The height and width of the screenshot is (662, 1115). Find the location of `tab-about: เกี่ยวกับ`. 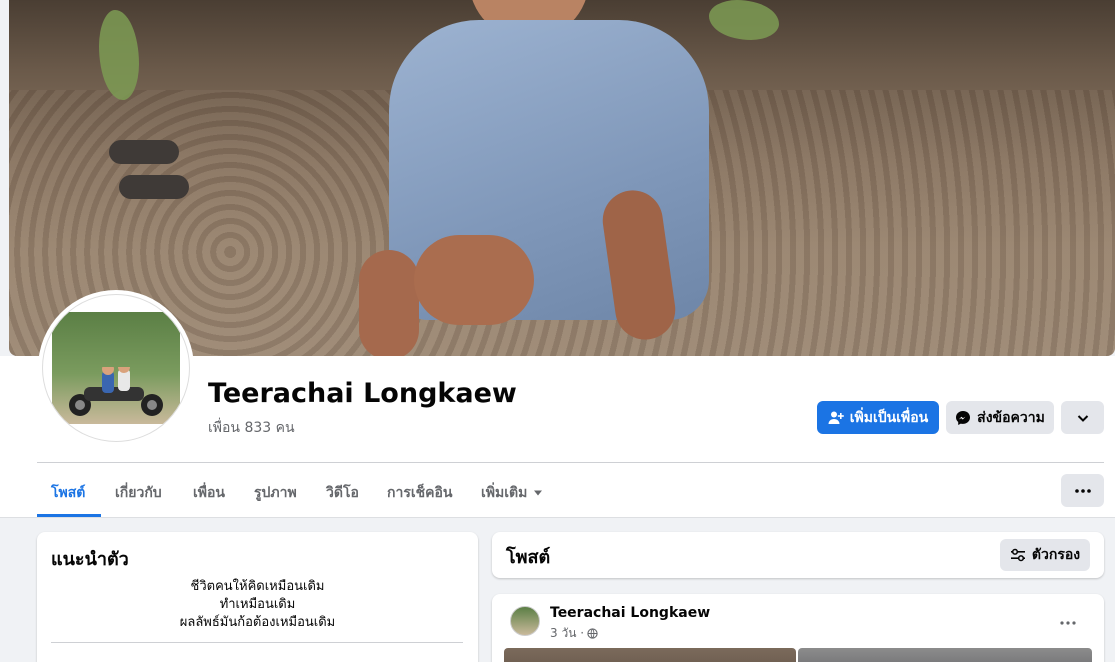

tab-about: เกี่ยวกับ is located at coordinates (138, 493).